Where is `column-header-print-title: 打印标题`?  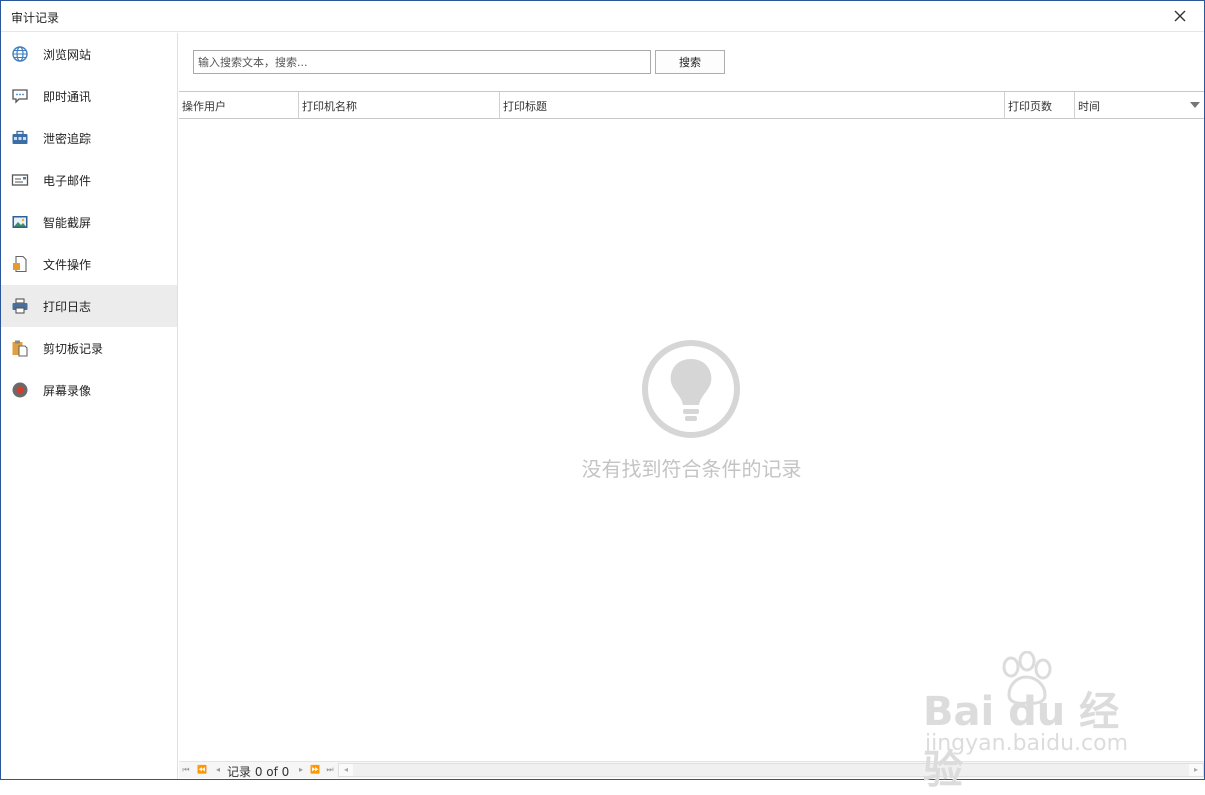
column-header-print-title: 打印标题 is located at coordinates (751, 105).